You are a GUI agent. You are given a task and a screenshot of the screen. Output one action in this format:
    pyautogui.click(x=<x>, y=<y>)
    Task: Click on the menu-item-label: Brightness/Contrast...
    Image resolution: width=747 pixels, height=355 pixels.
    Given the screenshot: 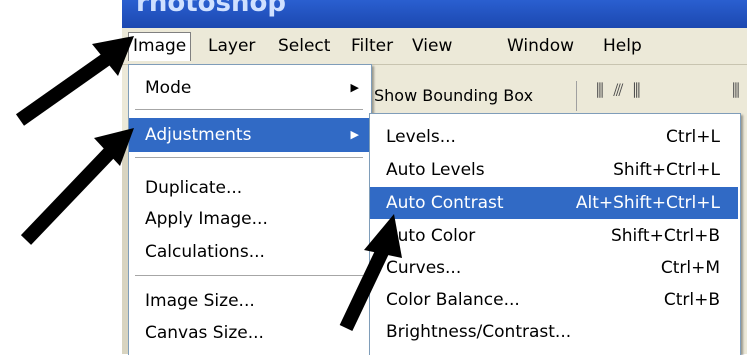 What is the action you would take?
    pyautogui.click(x=479, y=332)
    